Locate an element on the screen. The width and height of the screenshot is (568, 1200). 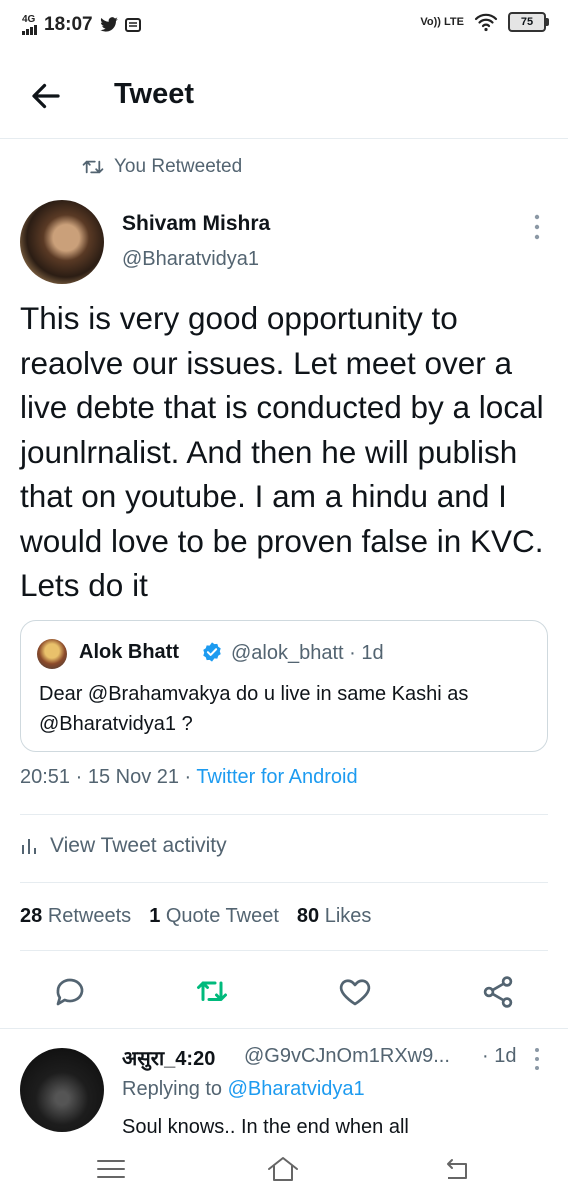
avatar is located at coordinates (62, 242).